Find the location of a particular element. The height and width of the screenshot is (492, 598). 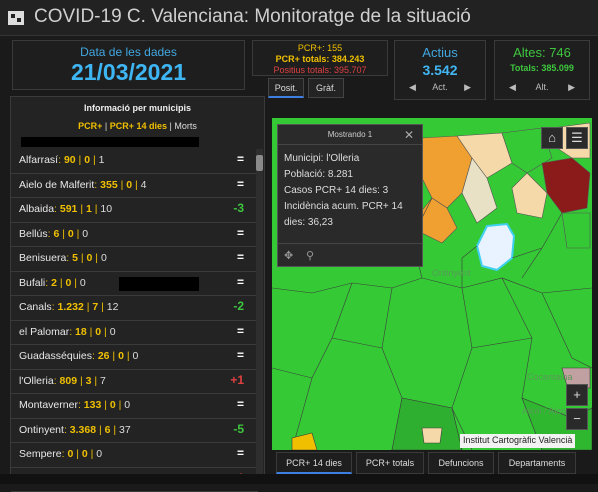

actius-value: 3.542 is located at coordinates (440, 70).